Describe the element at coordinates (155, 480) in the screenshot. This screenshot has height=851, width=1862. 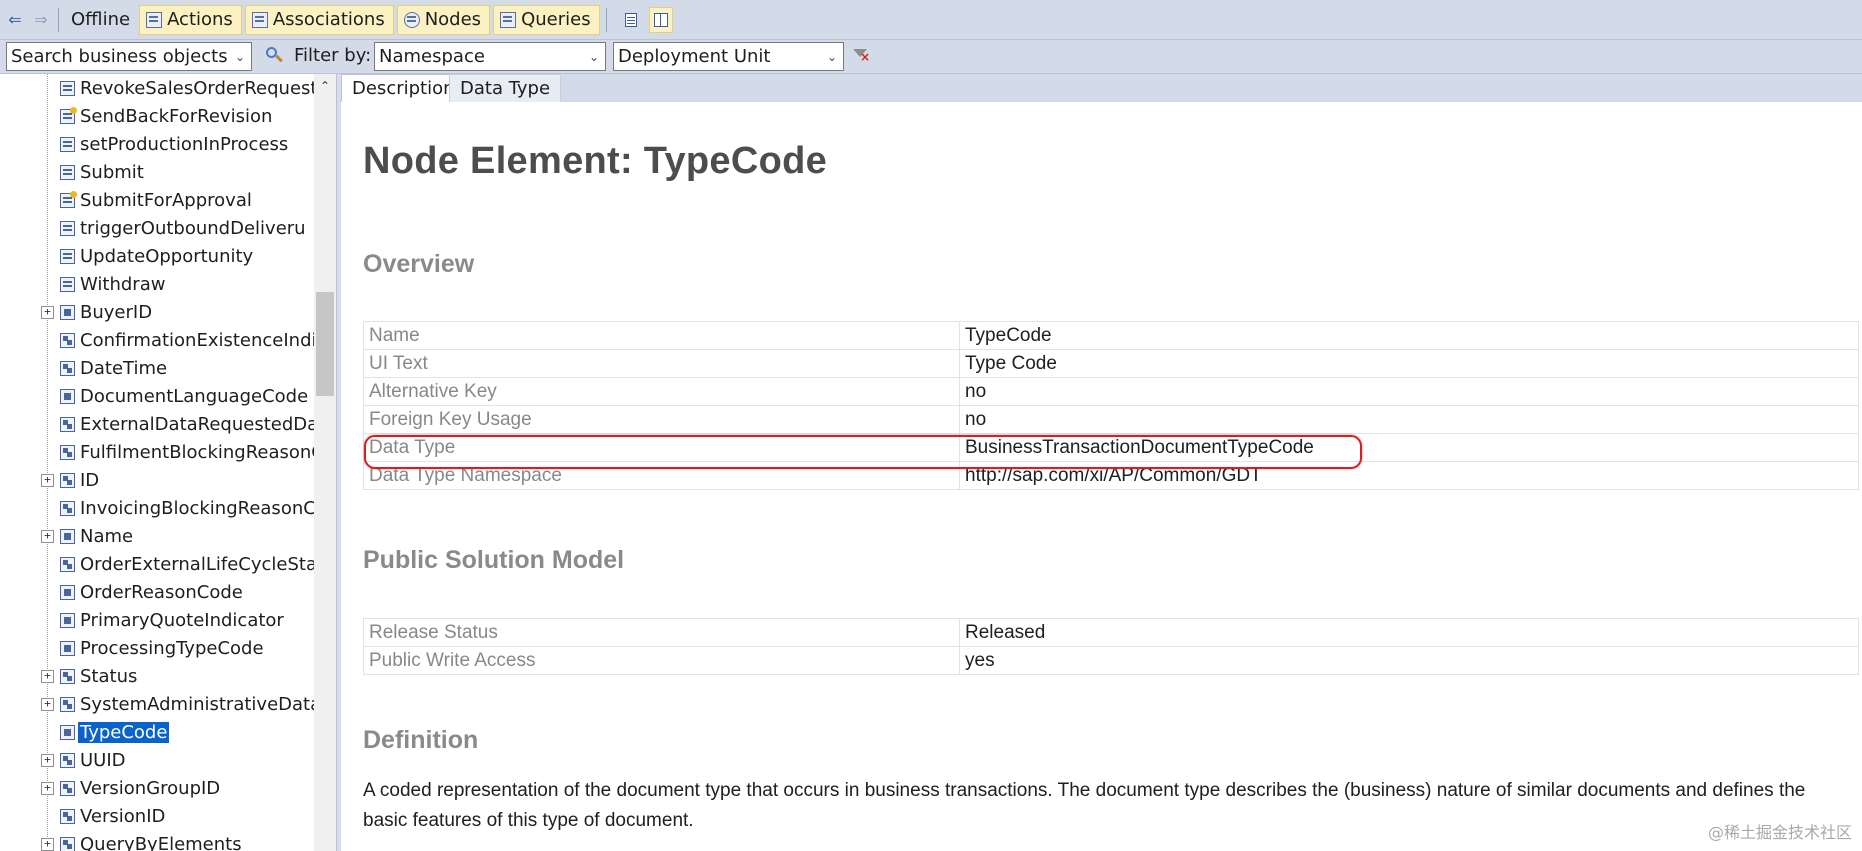
I see `tree-item: + ID` at that location.